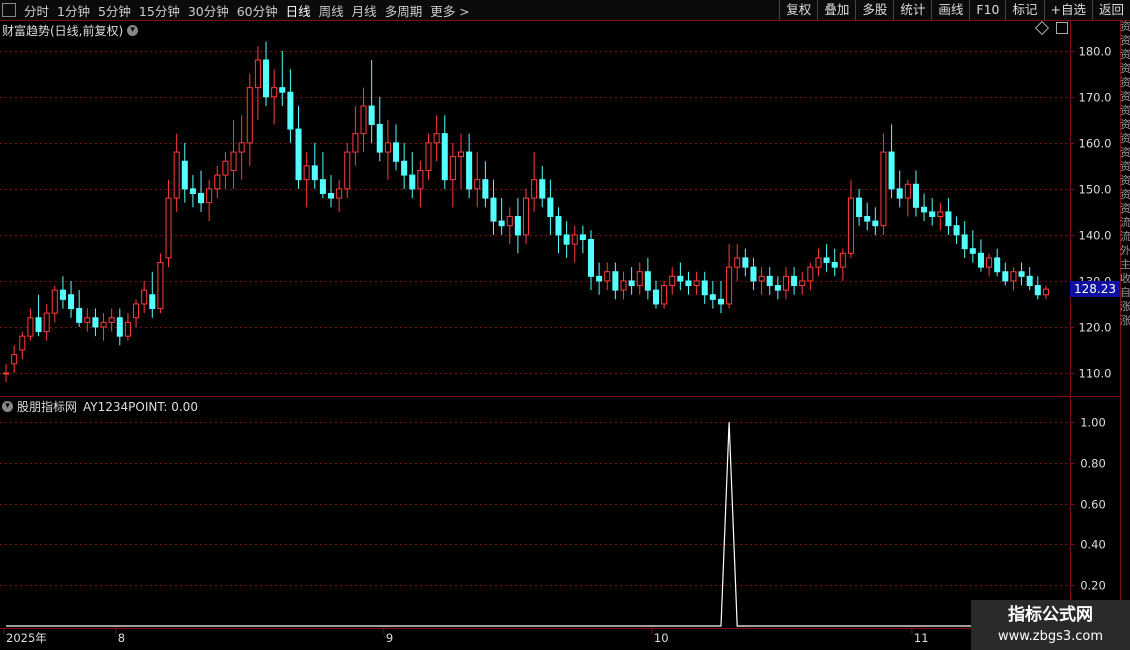  I want to click on mark-button: 标记, so click(1024, 10).